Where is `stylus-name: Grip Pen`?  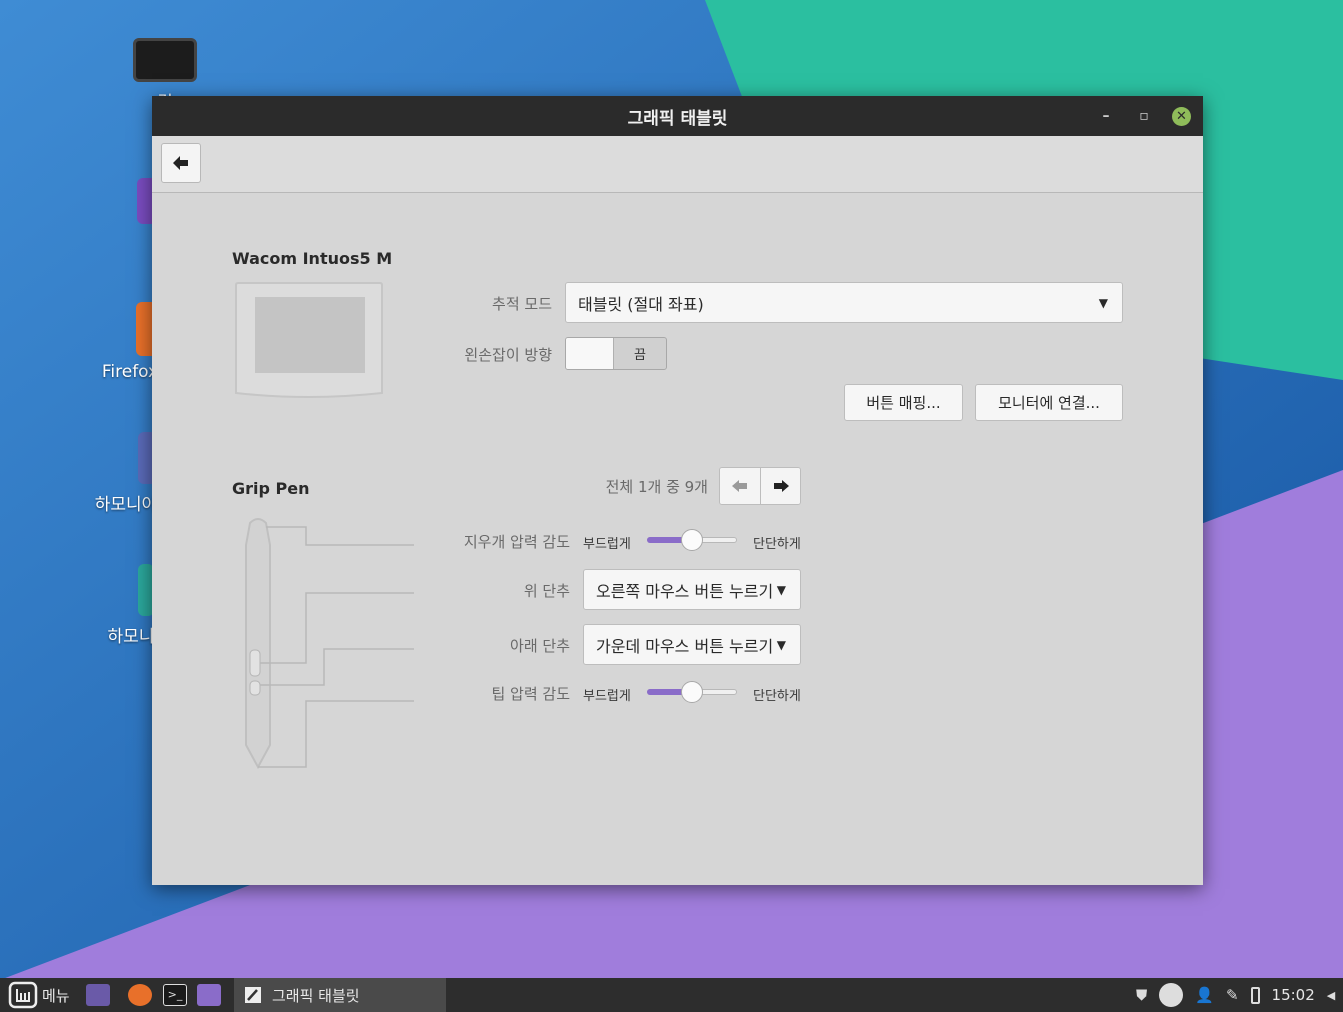 stylus-name: Grip Pen is located at coordinates (271, 488).